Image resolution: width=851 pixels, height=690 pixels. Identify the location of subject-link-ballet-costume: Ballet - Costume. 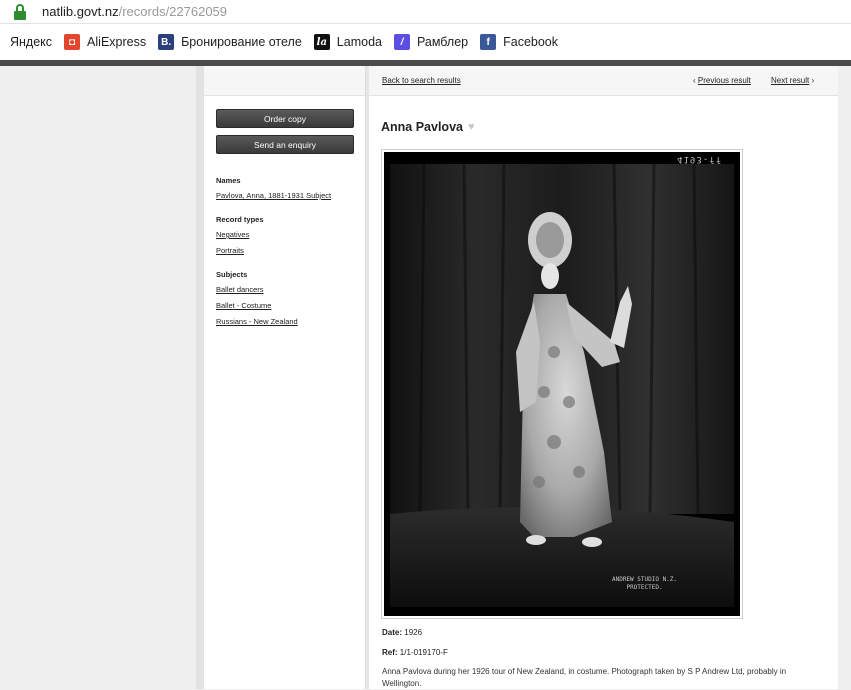
(290, 305).